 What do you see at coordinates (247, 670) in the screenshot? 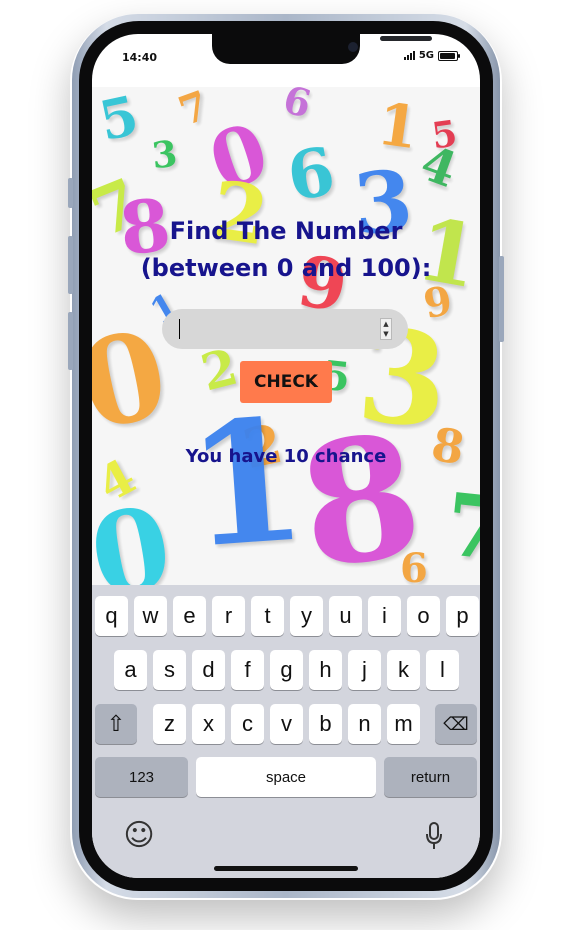
I see `key-f: f` at bounding box center [247, 670].